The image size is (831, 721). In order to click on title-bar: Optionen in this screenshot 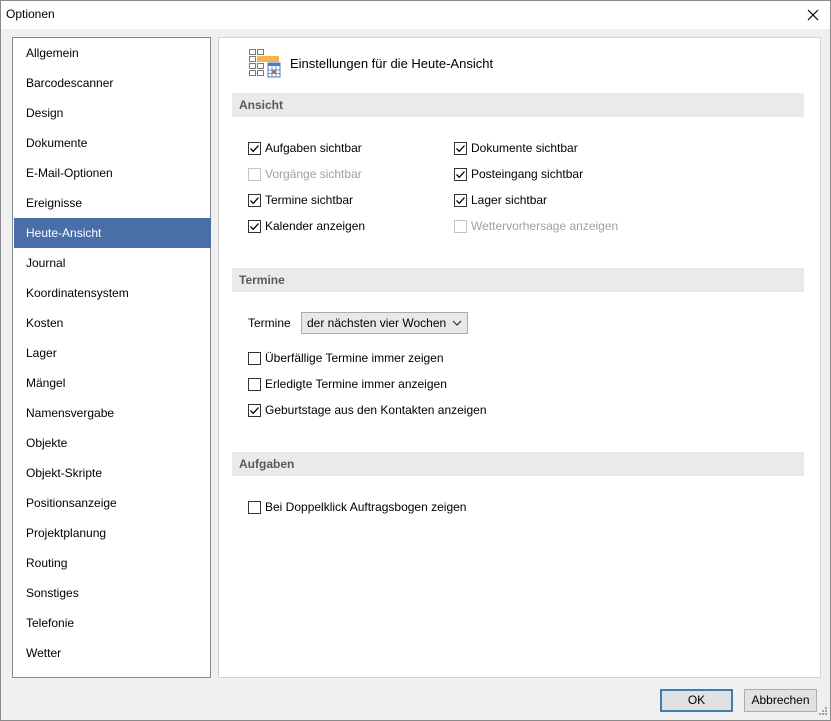, I will do `click(415, 15)`.